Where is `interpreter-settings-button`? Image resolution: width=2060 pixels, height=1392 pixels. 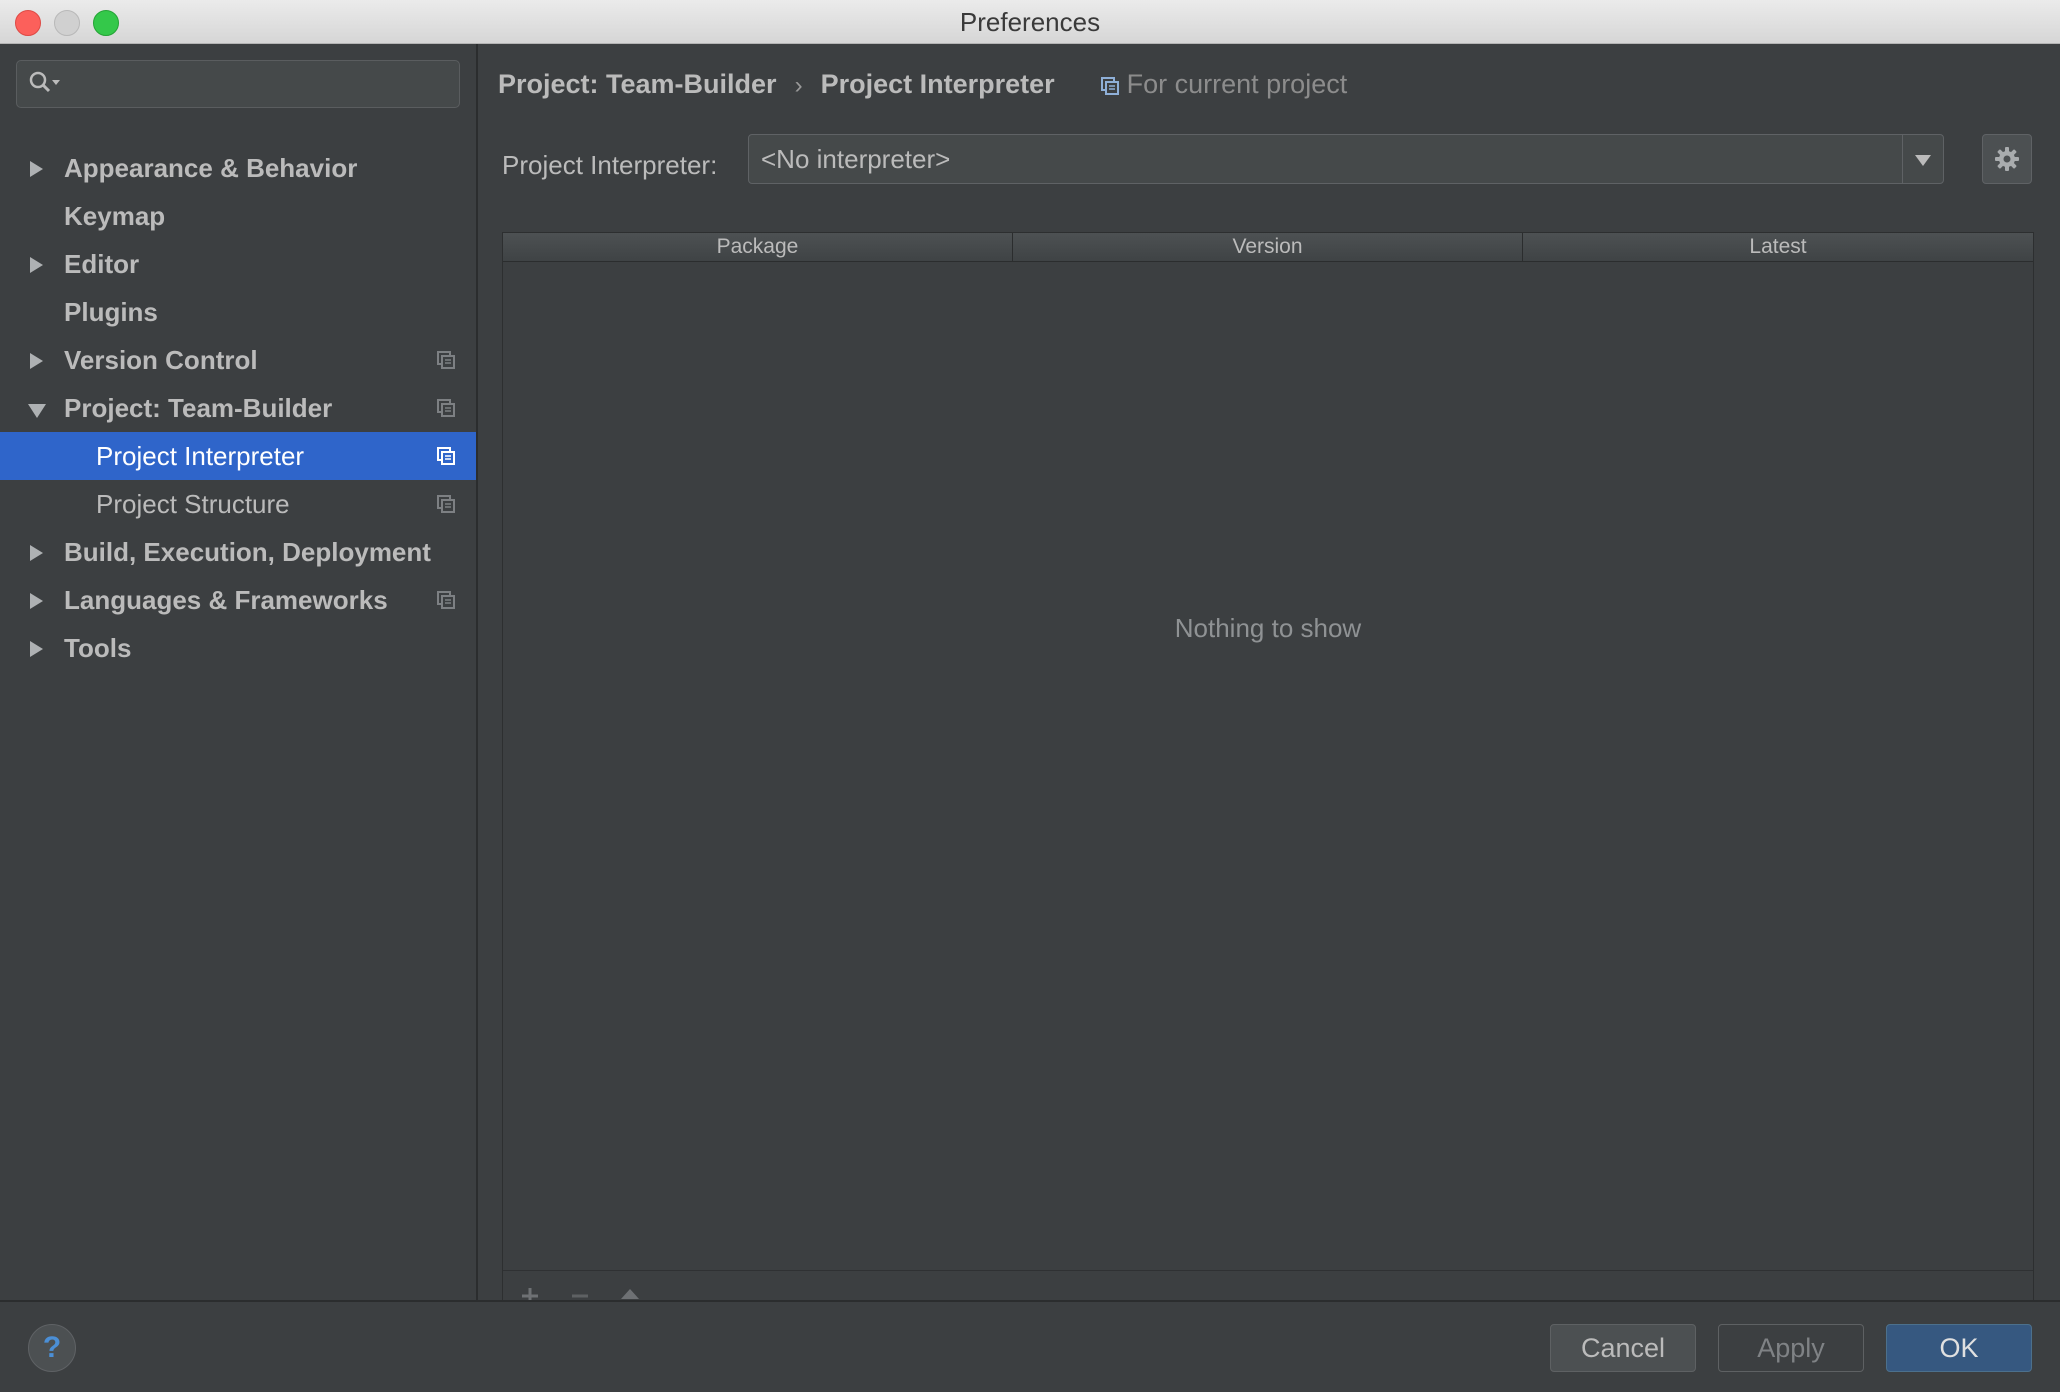 interpreter-settings-button is located at coordinates (2007, 159).